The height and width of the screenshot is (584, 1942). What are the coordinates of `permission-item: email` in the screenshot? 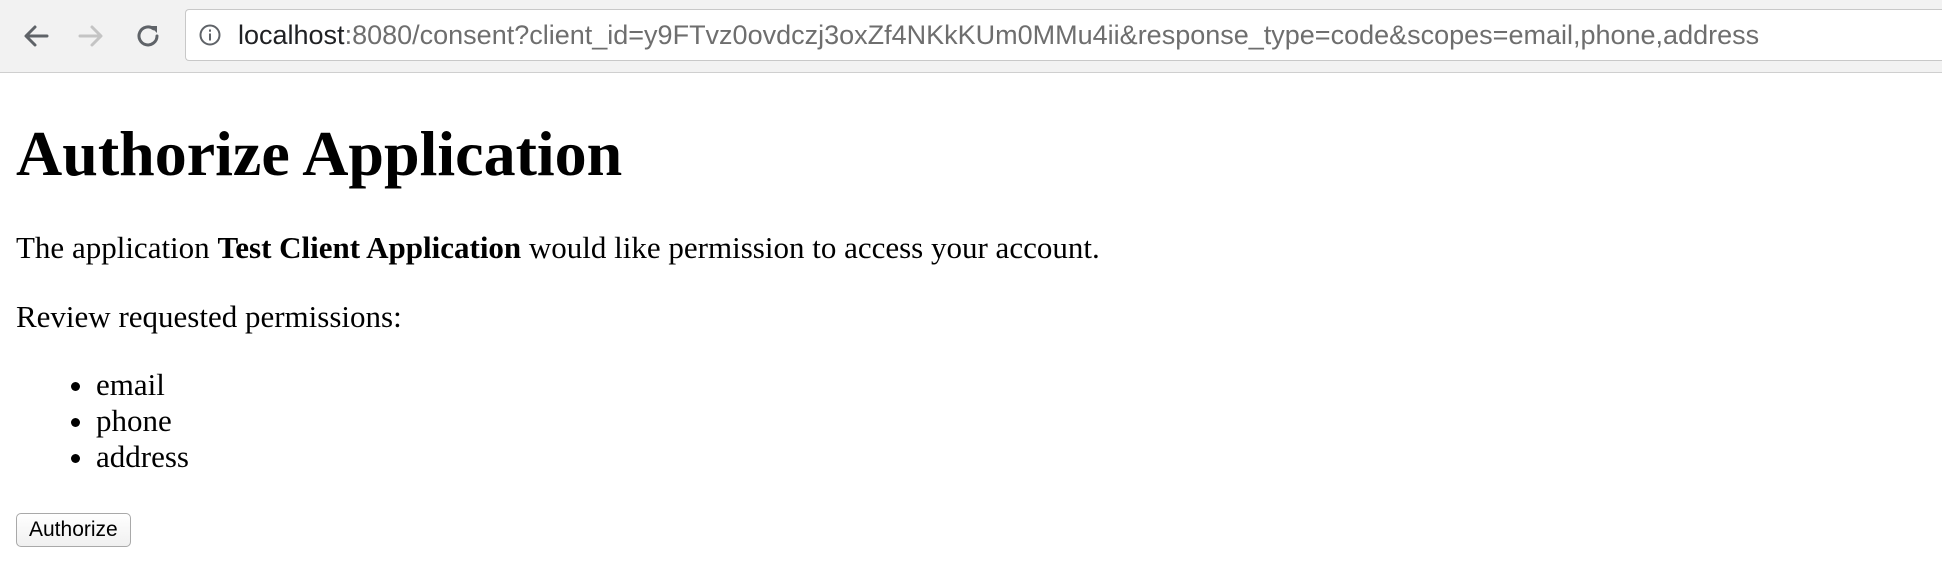 It's located at (142, 385).